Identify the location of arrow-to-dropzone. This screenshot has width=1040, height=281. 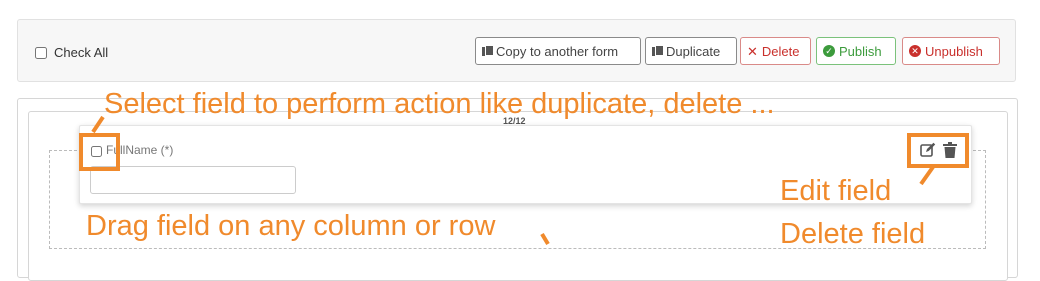
(545, 239).